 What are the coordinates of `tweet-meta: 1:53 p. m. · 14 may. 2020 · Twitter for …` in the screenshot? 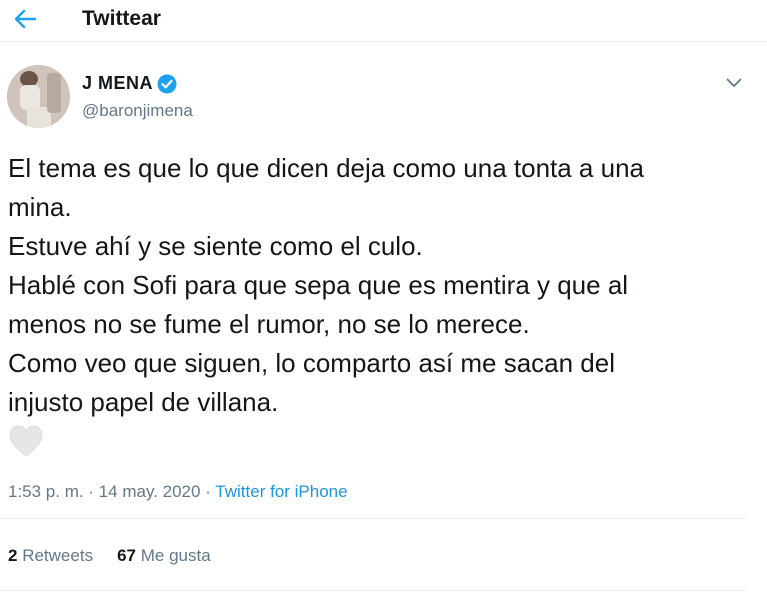 It's located at (178, 492).